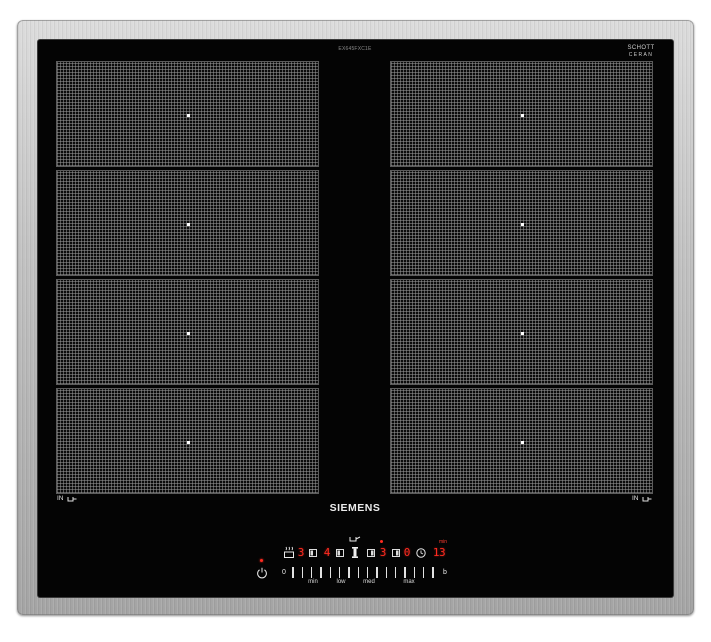 Image resolution: width=711 pixels, height=642 pixels. I want to click on model-code-text: EX645FXC1E, so click(355, 49).